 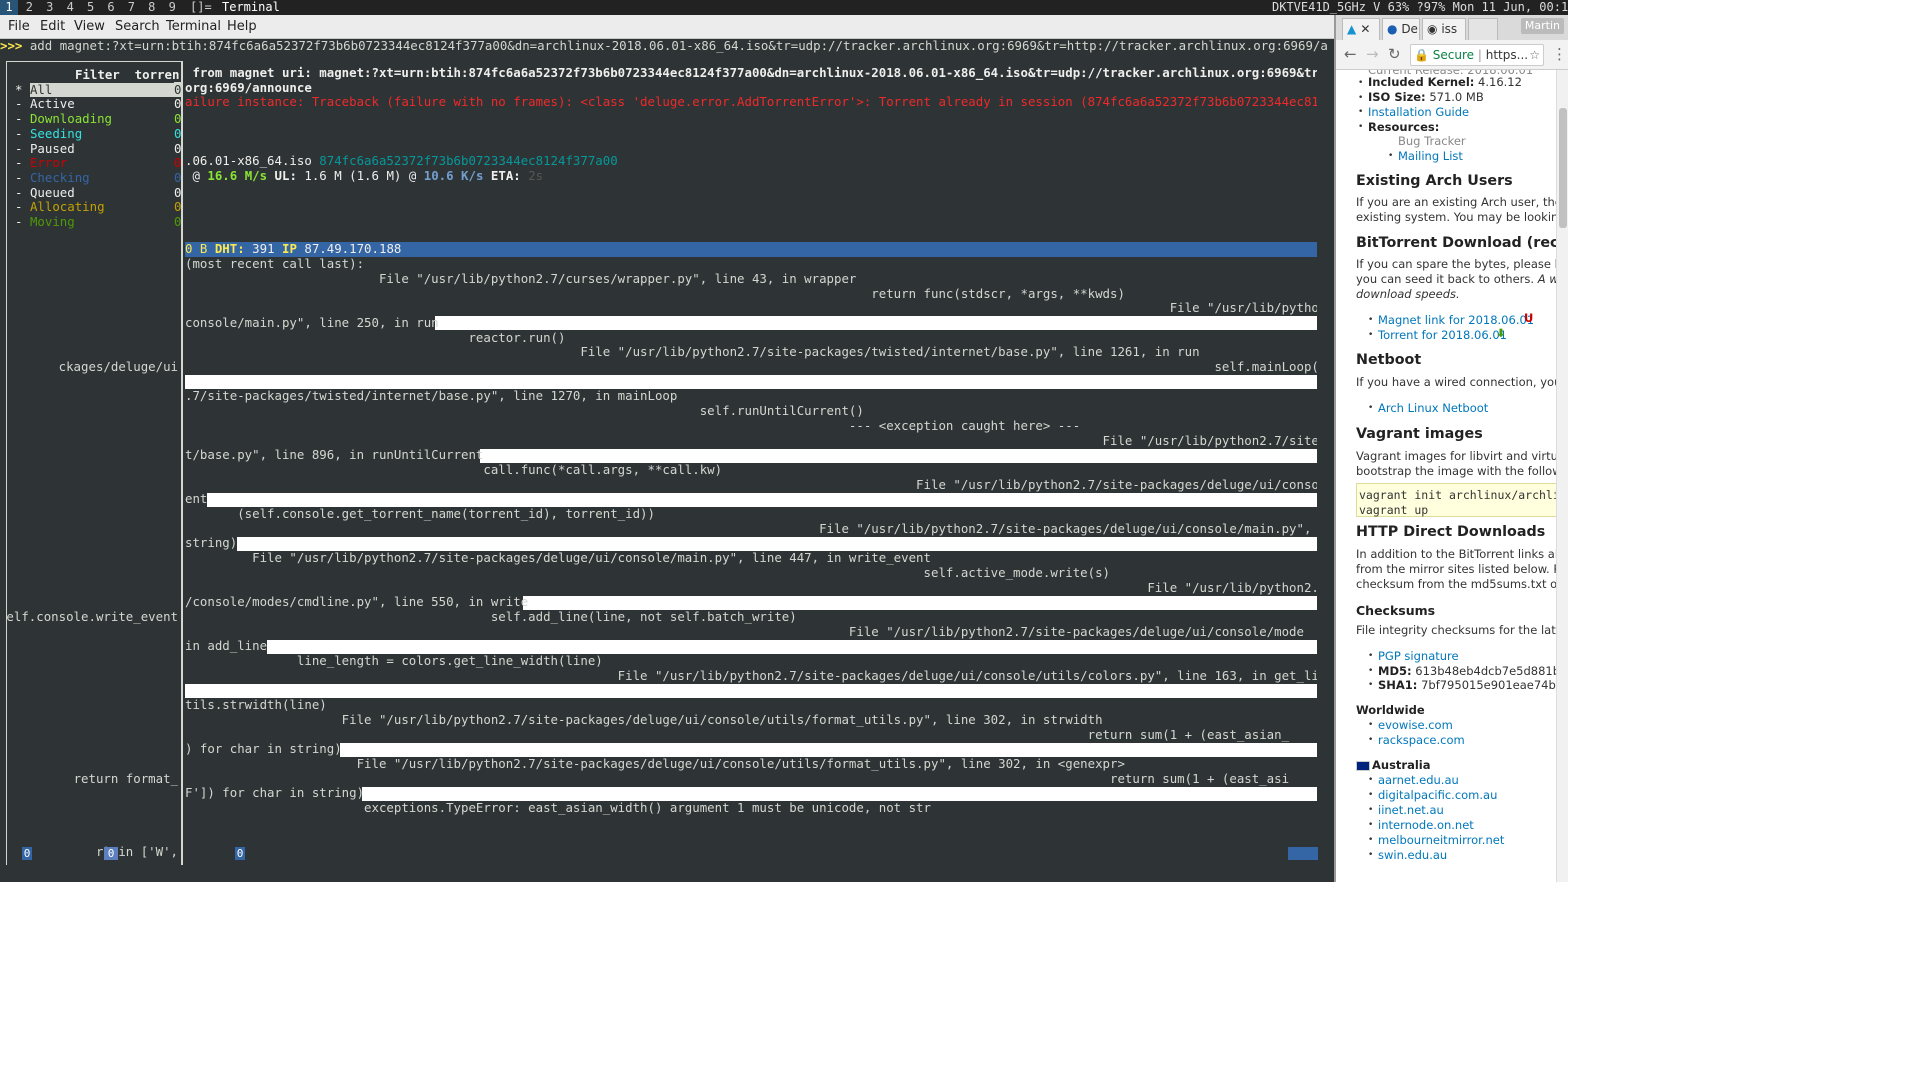 I want to click on iso-size: ISO Size: 571.0 MB, so click(x=1426, y=97).